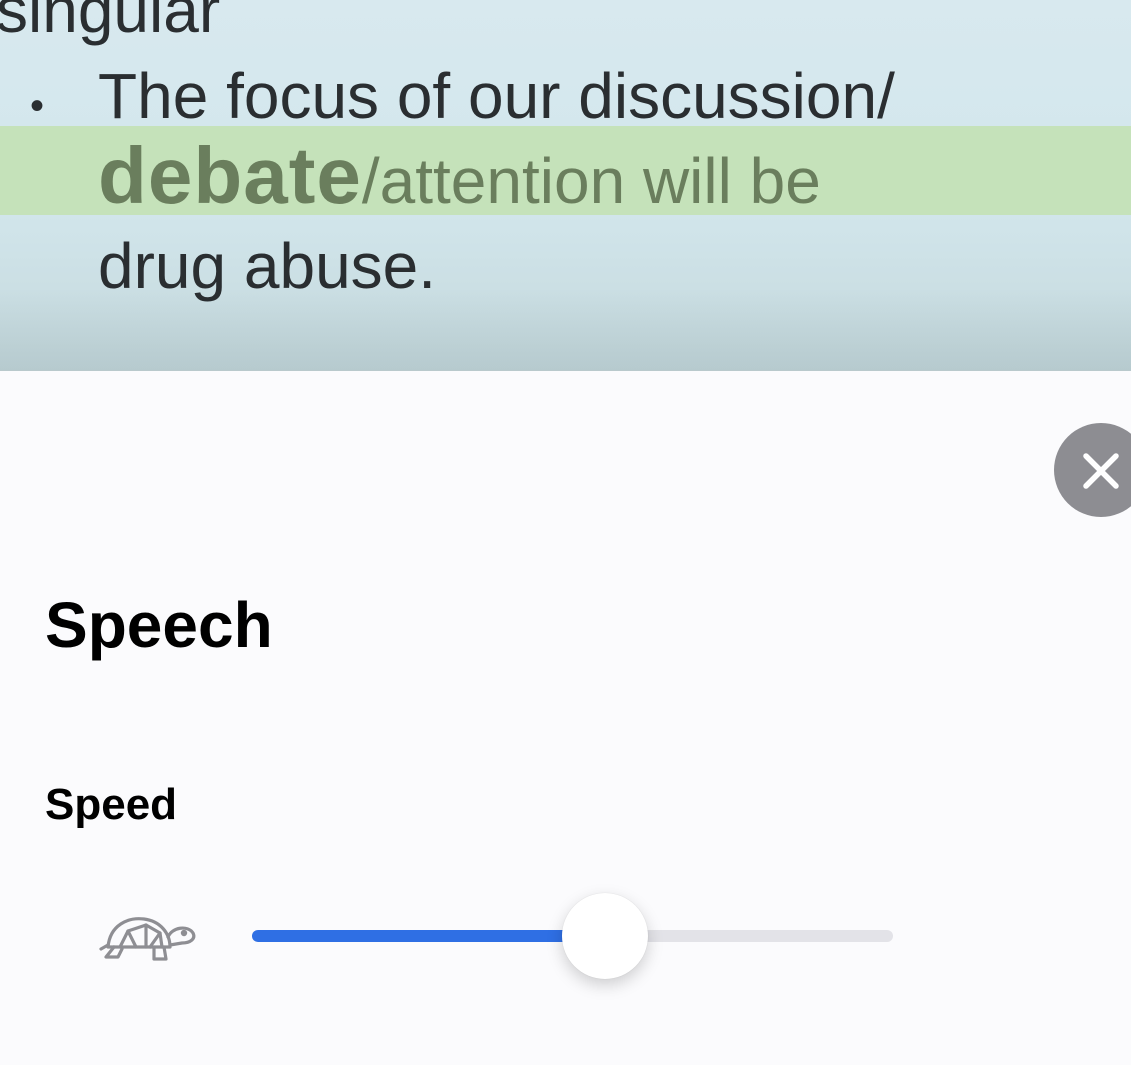 This screenshot has height=1065, width=1131. What do you see at coordinates (110, 23) in the screenshot?
I see `previous-line-text: singular` at bounding box center [110, 23].